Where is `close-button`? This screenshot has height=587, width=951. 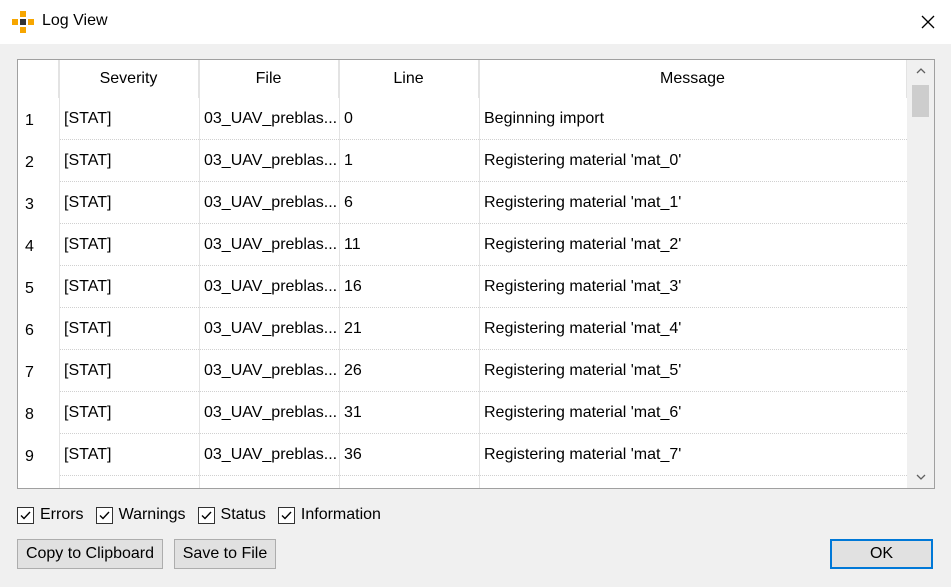
close-button is located at coordinates (928, 22).